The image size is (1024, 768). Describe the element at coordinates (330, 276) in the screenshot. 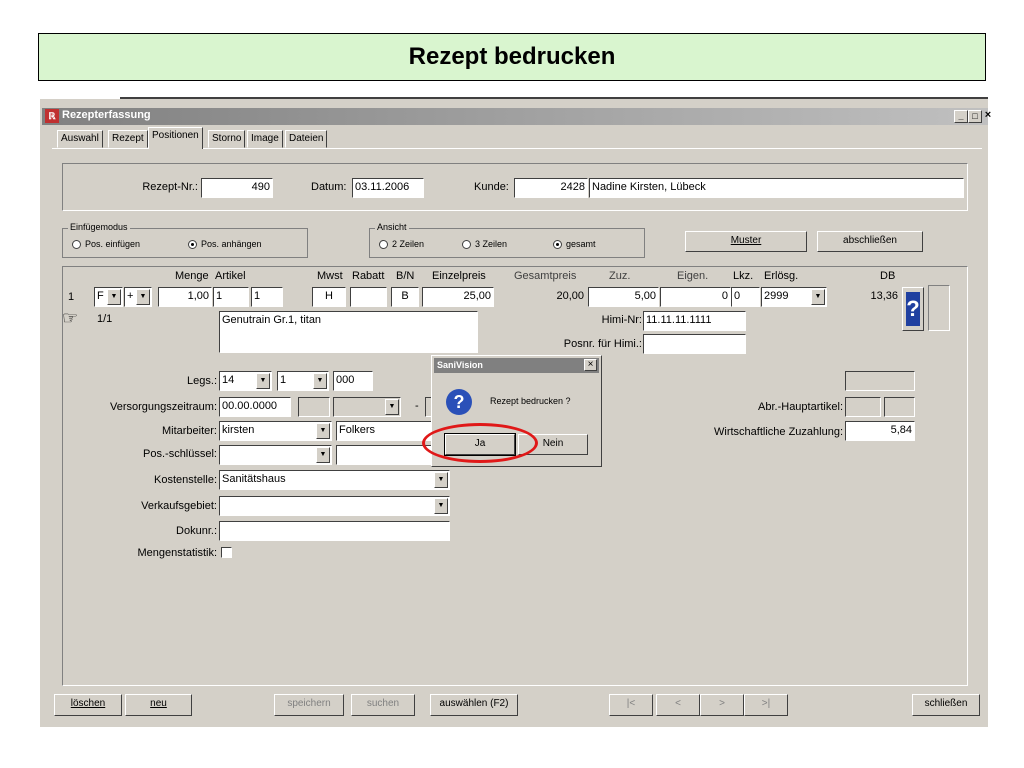

I see `col-mwst: Mwst` at that location.